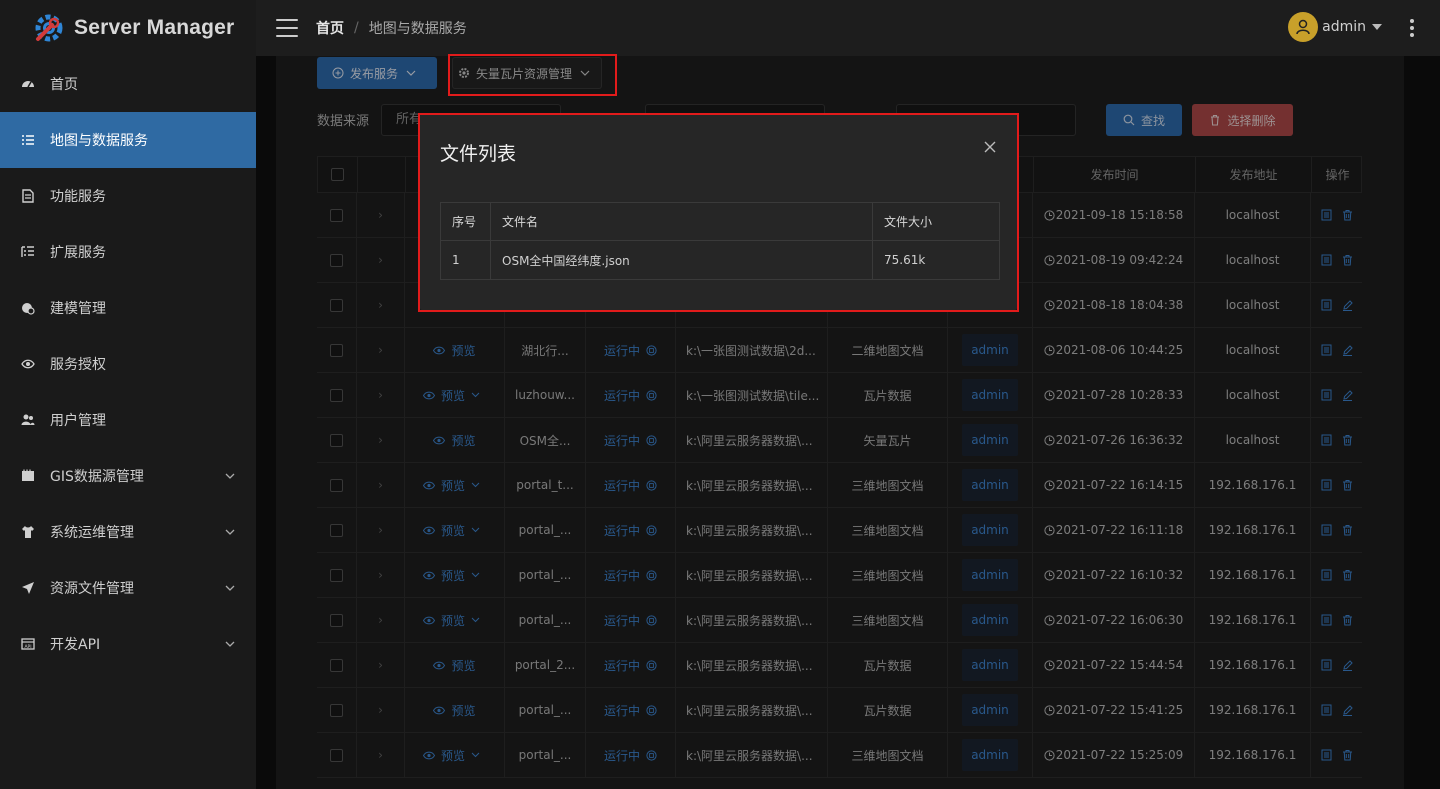  What do you see at coordinates (99, 141) in the screenshot?
I see `sidebar-item-label: 地图与数据服务` at bounding box center [99, 141].